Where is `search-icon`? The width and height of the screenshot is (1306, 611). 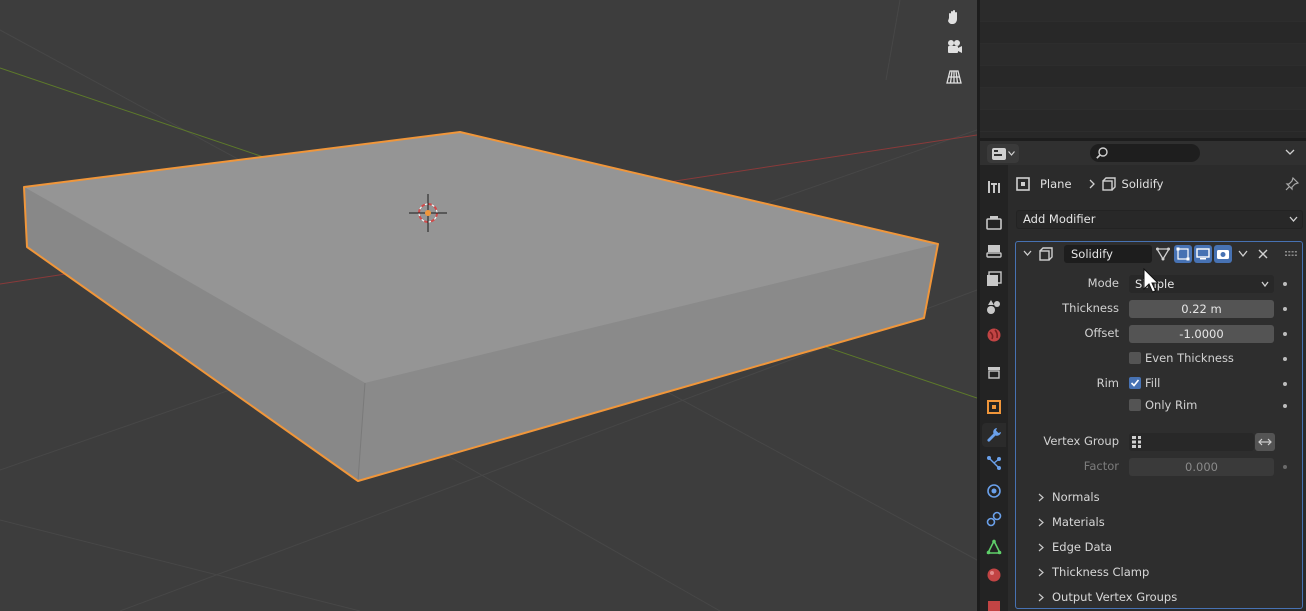
search-icon is located at coordinates (1102, 153).